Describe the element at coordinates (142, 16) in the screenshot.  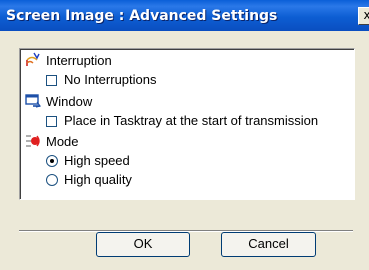
I see `dialog-title: Screen Image : Advanced Settings` at that location.